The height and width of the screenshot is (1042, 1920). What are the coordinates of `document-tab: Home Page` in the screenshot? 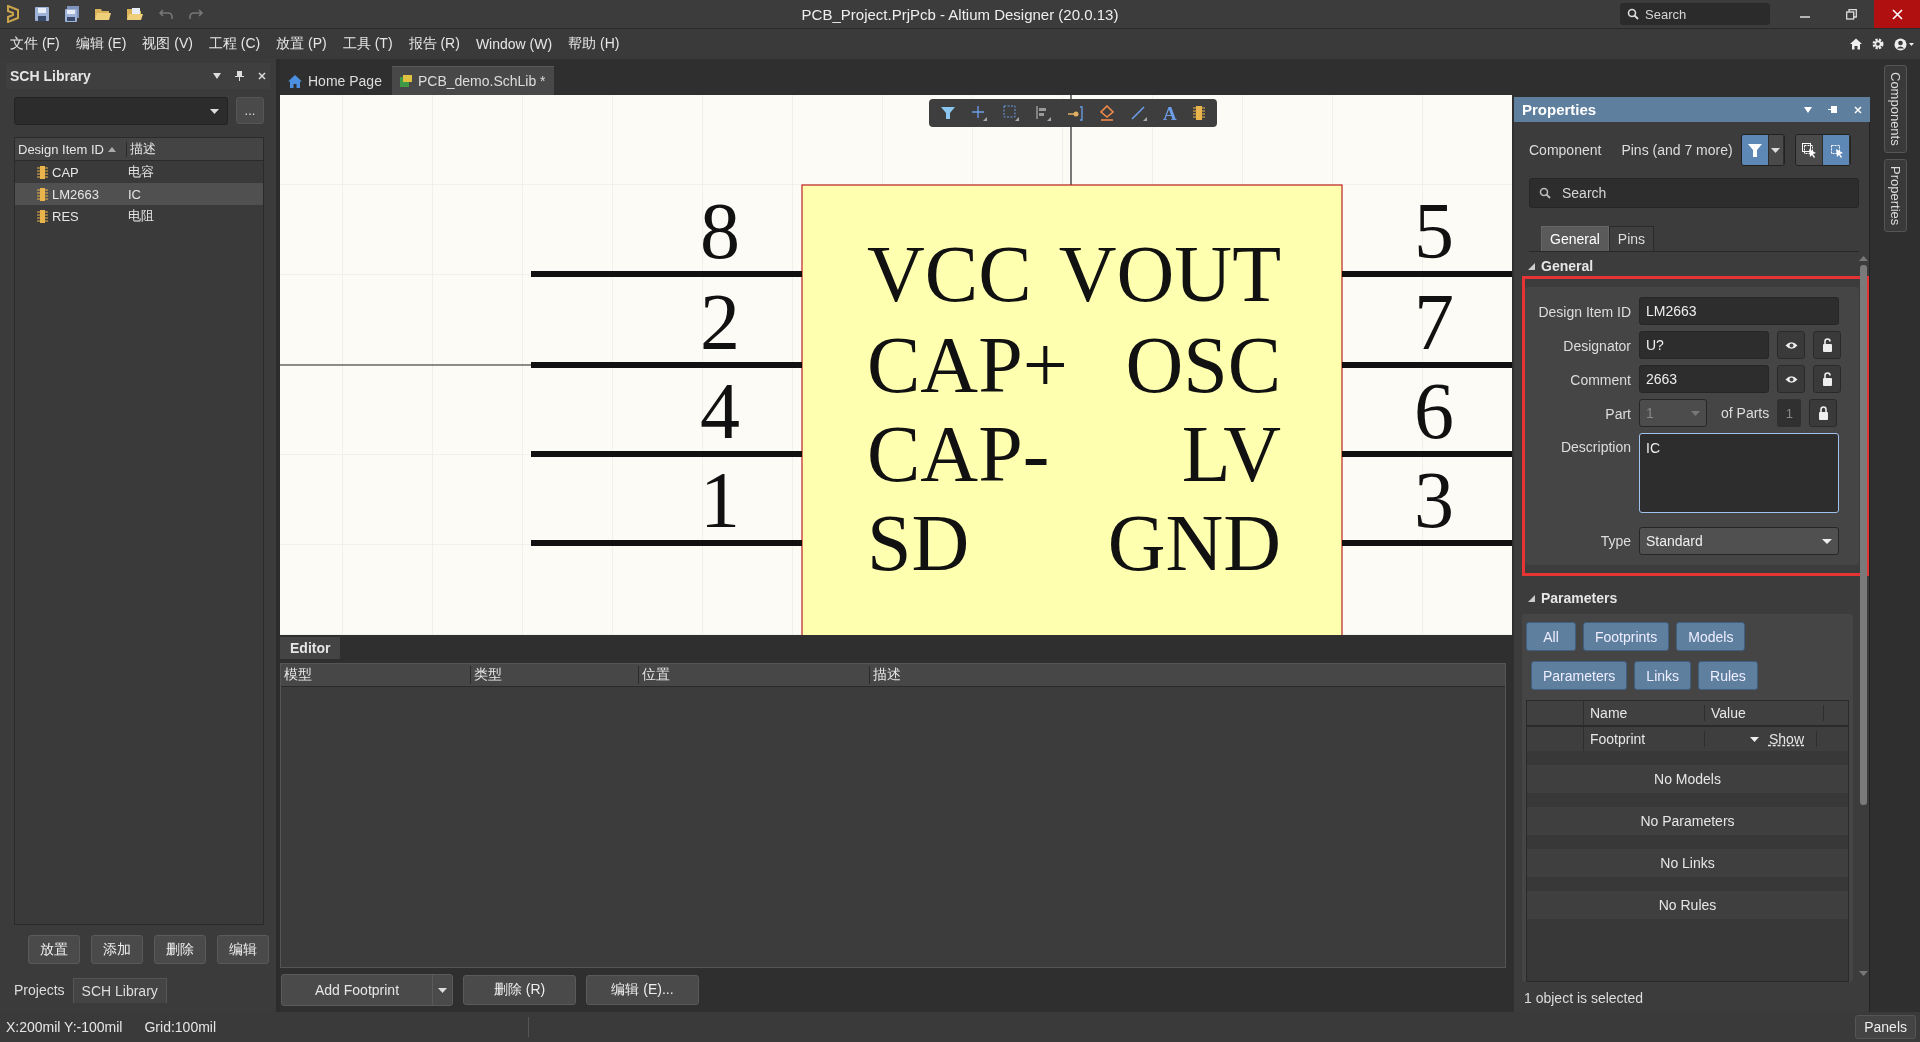 It's located at (335, 81).